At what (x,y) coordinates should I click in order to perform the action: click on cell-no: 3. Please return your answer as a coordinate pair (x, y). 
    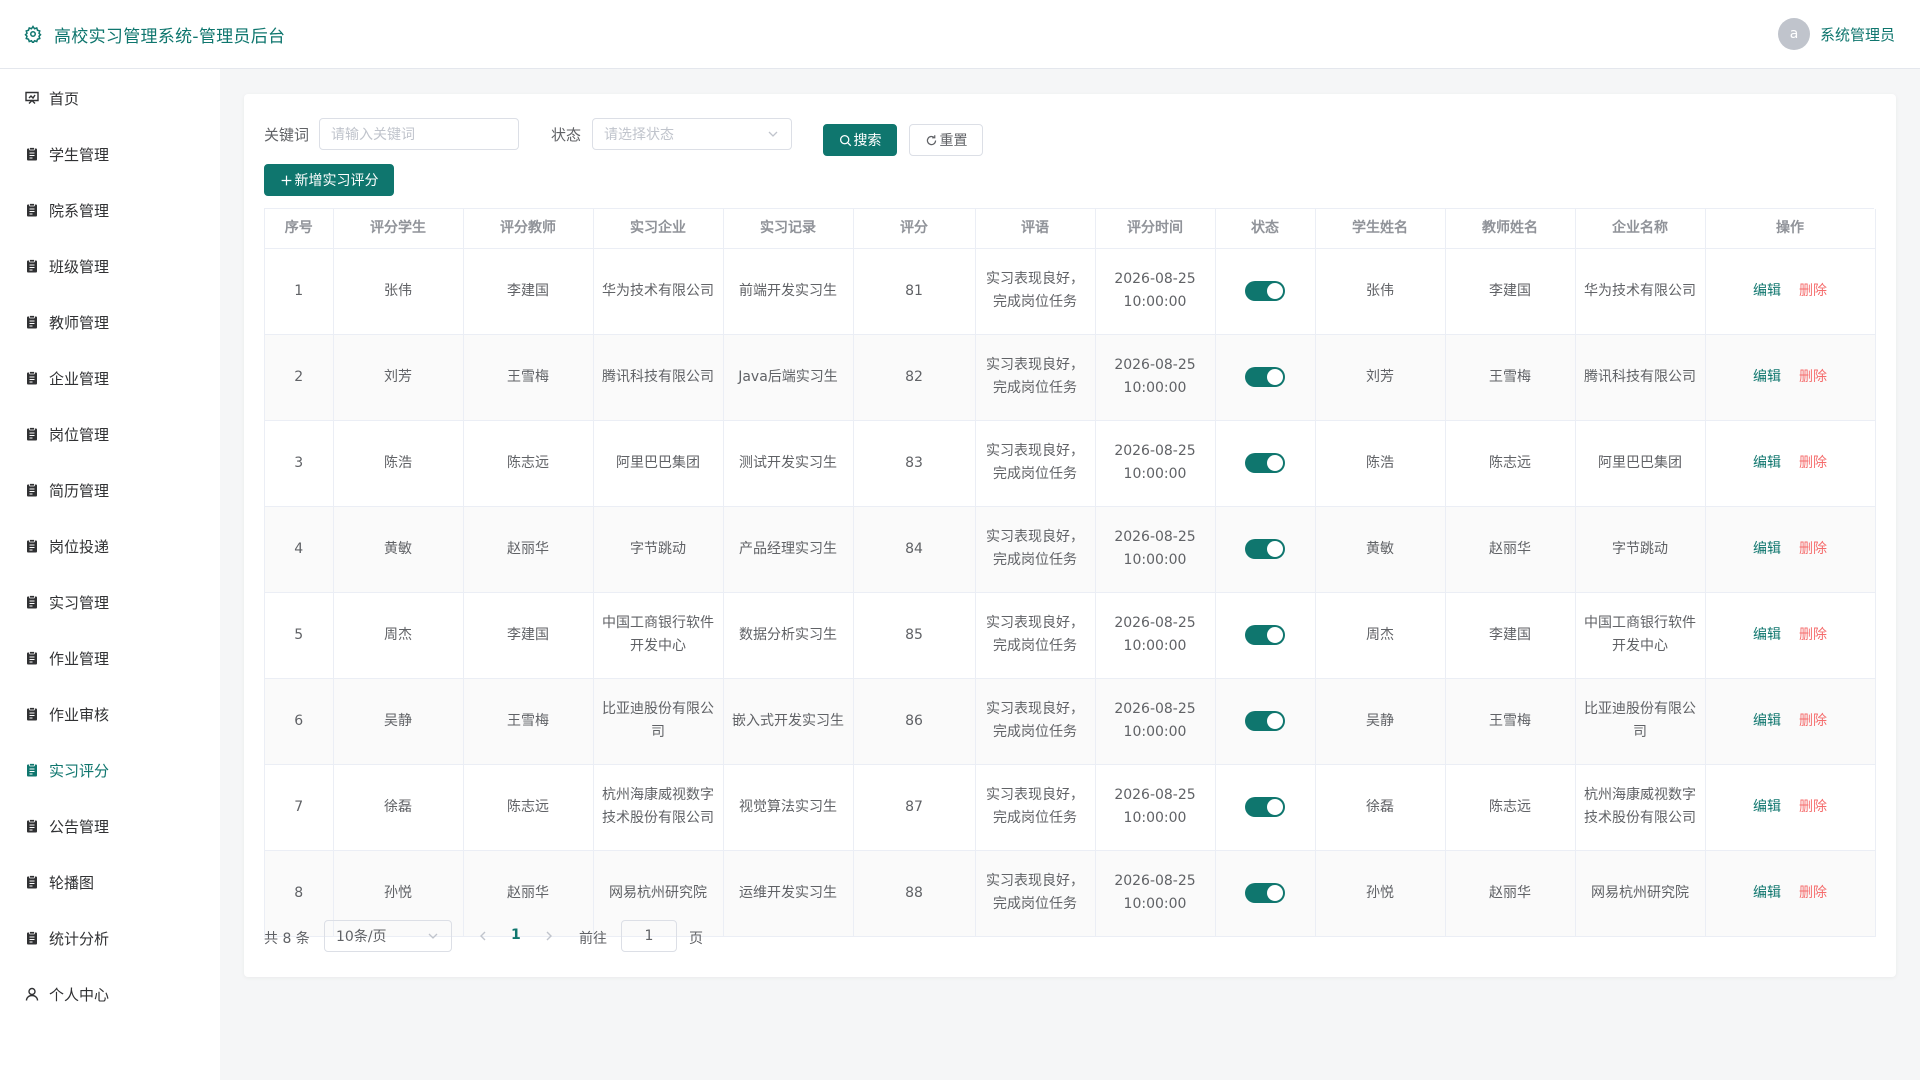
    Looking at the image, I should click on (299, 463).